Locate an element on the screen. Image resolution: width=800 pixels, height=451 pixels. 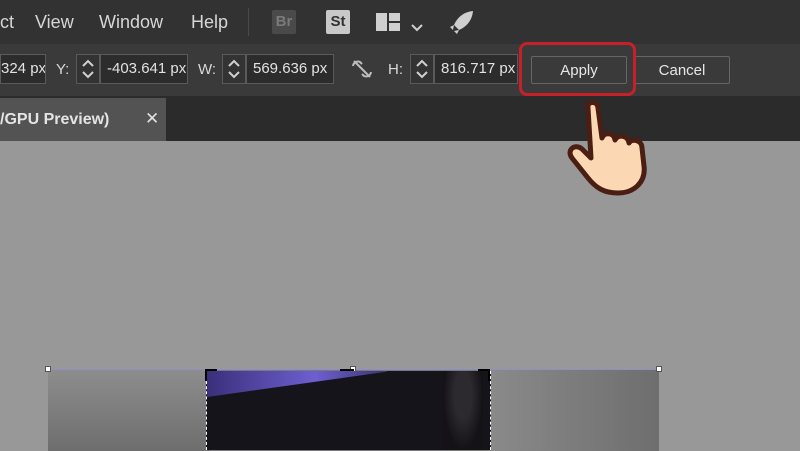
close-icon: ✕ is located at coordinates (152, 119).